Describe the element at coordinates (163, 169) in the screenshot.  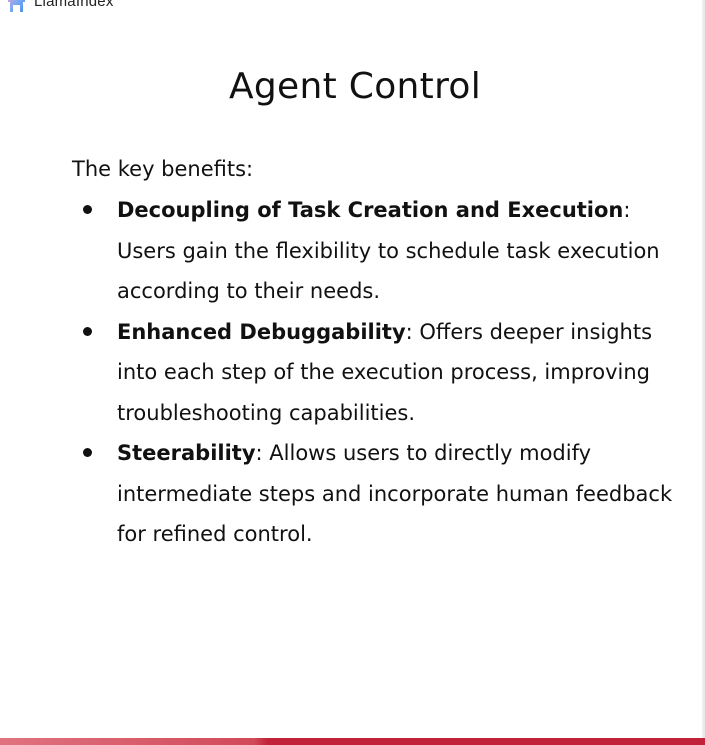
I see `intro-text: The key benefits:` at that location.